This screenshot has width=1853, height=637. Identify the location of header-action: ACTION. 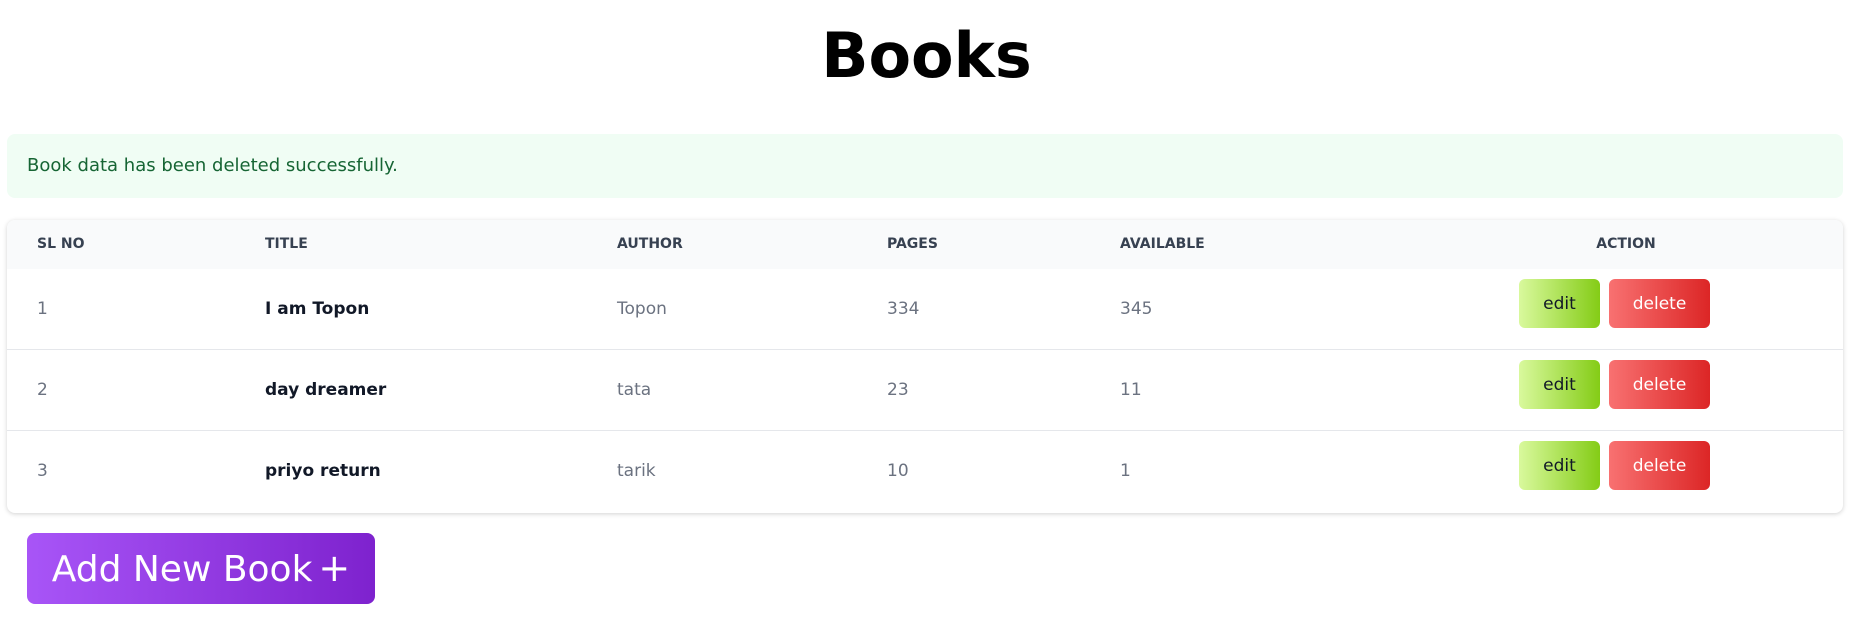
(1626, 244).